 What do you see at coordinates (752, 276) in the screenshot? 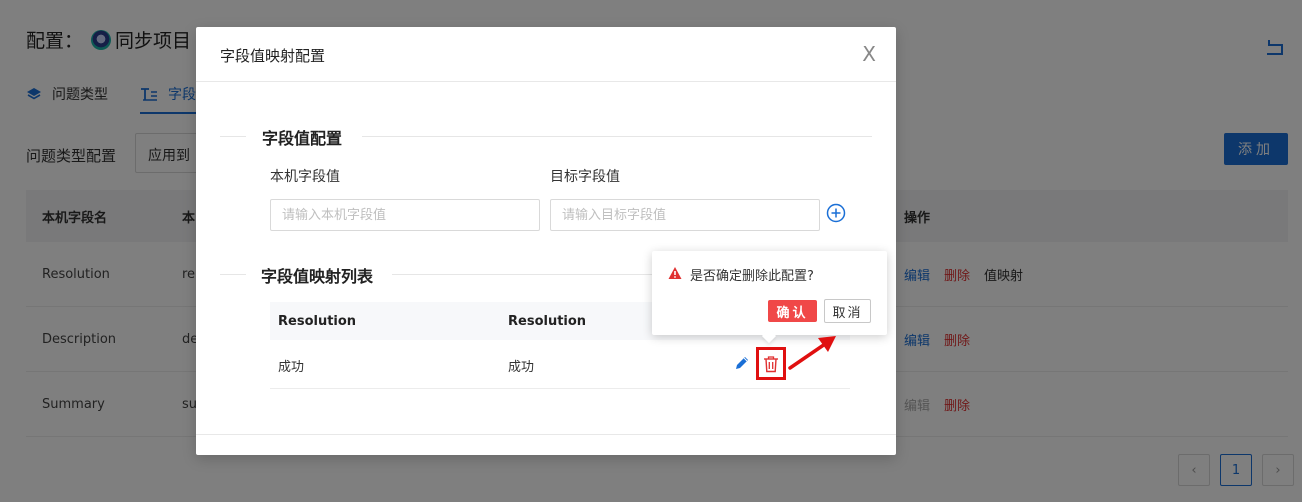
I see `popconfirm-message: 是否确定删除此配置?` at bounding box center [752, 276].